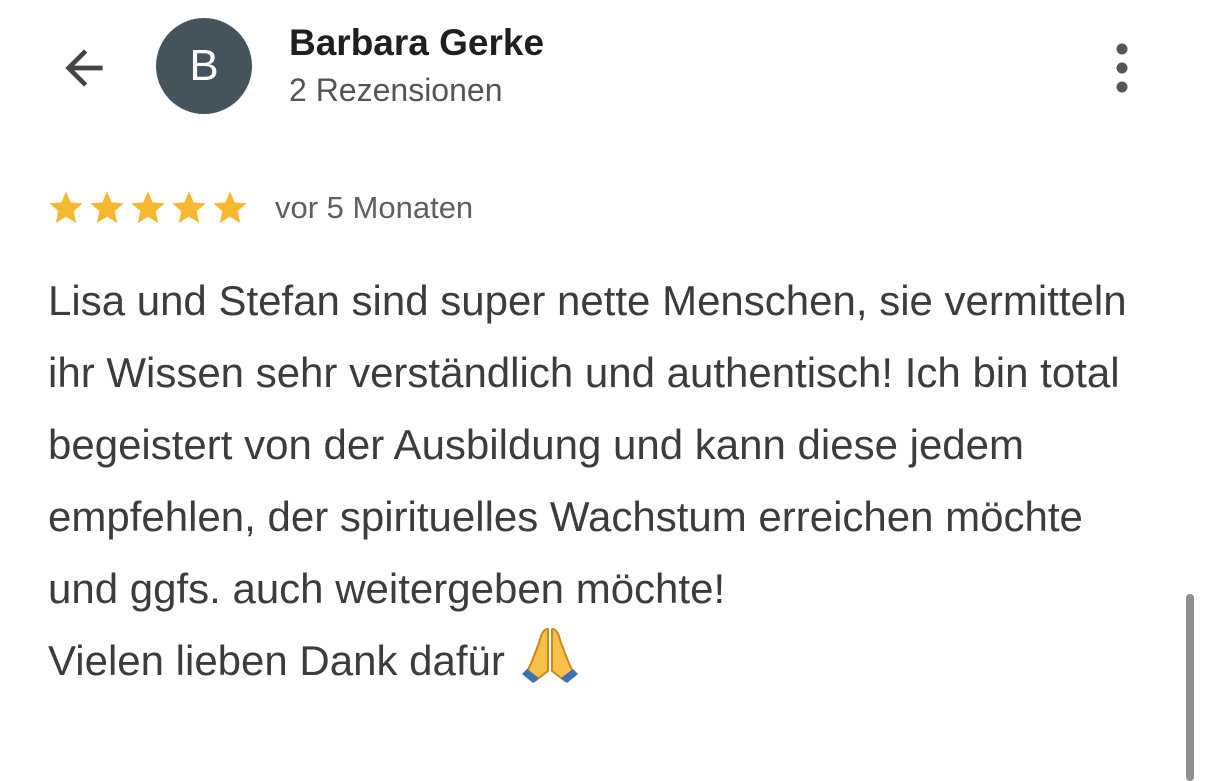 This screenshot has width=1206, height=781. What do you see at coordinates (259, 208) in the screenshot?
I see `rating-row: vor 5 Monaten` at bounding box center [259, 208].